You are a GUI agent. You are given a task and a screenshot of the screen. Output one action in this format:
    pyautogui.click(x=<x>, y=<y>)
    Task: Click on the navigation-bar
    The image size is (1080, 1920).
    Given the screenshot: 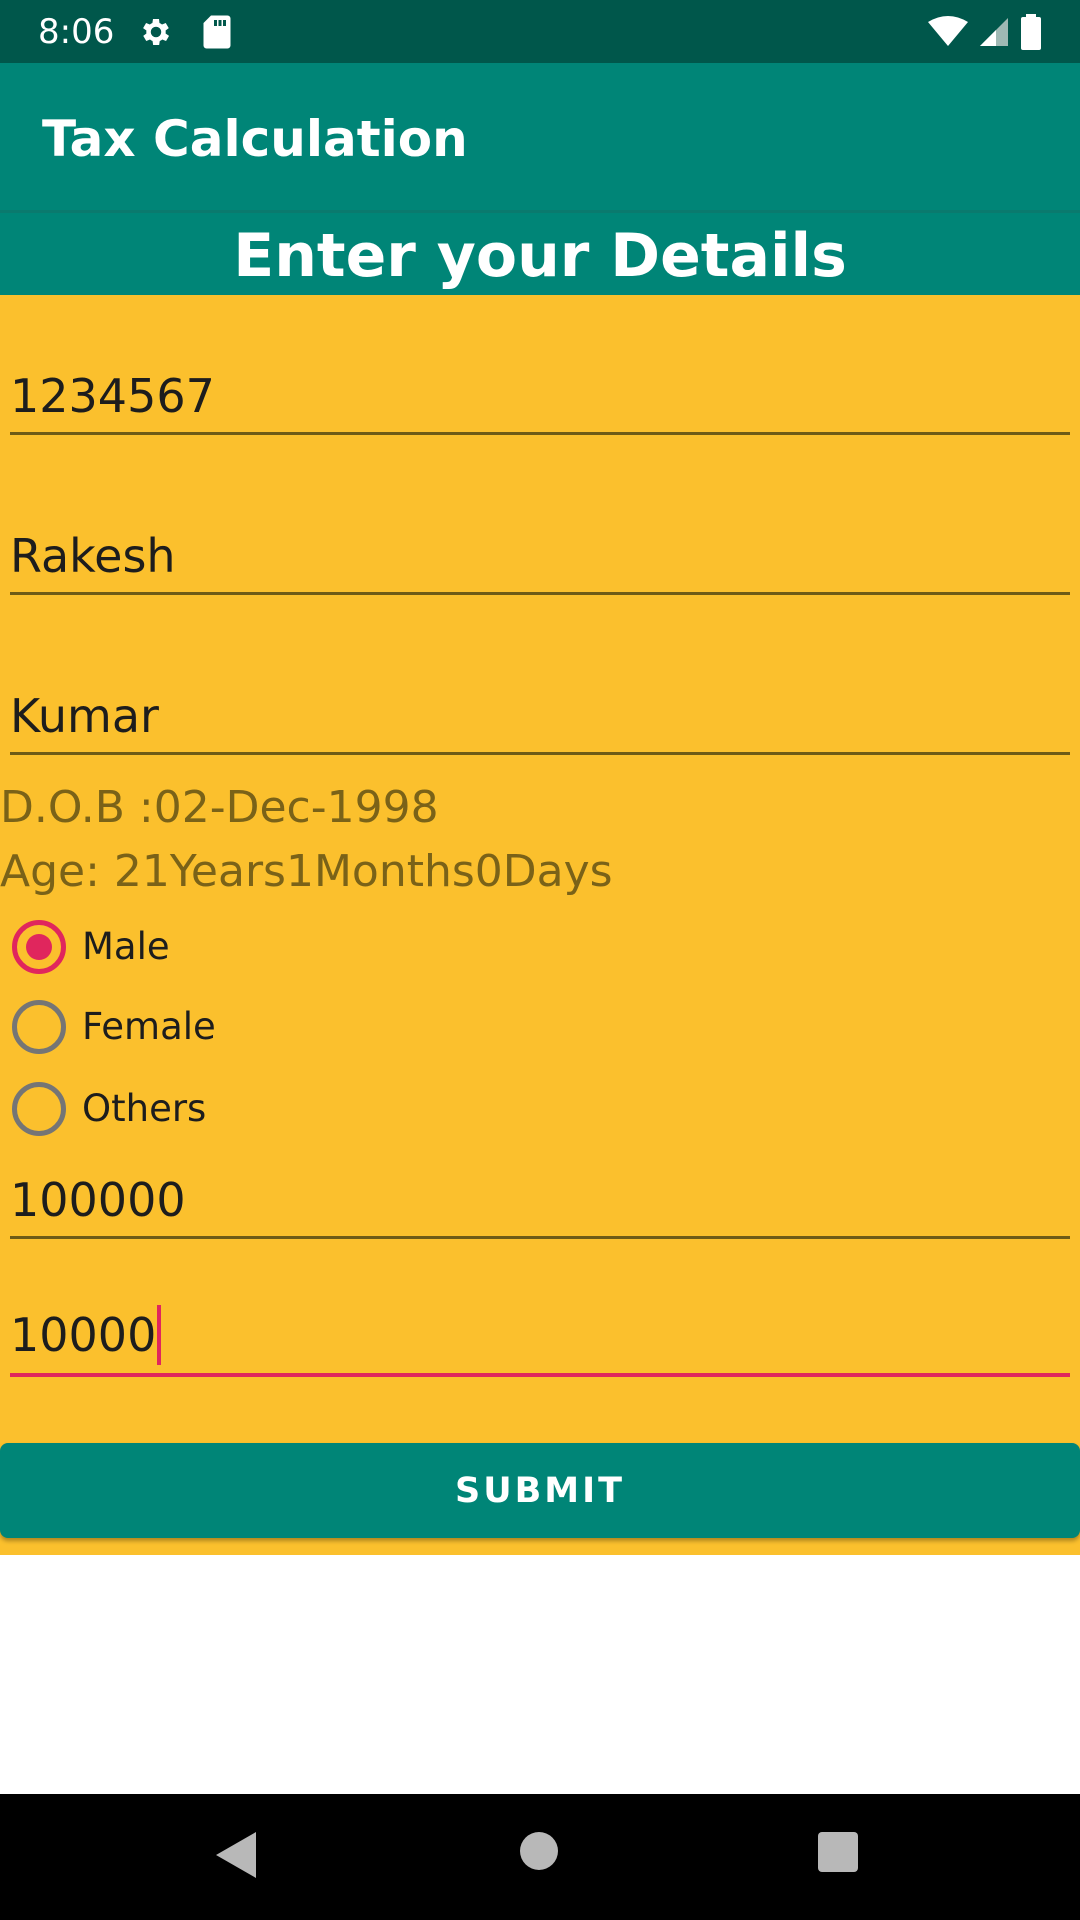 What is the action you would take?
    pyautogui.click(x=540, y=1857)
    